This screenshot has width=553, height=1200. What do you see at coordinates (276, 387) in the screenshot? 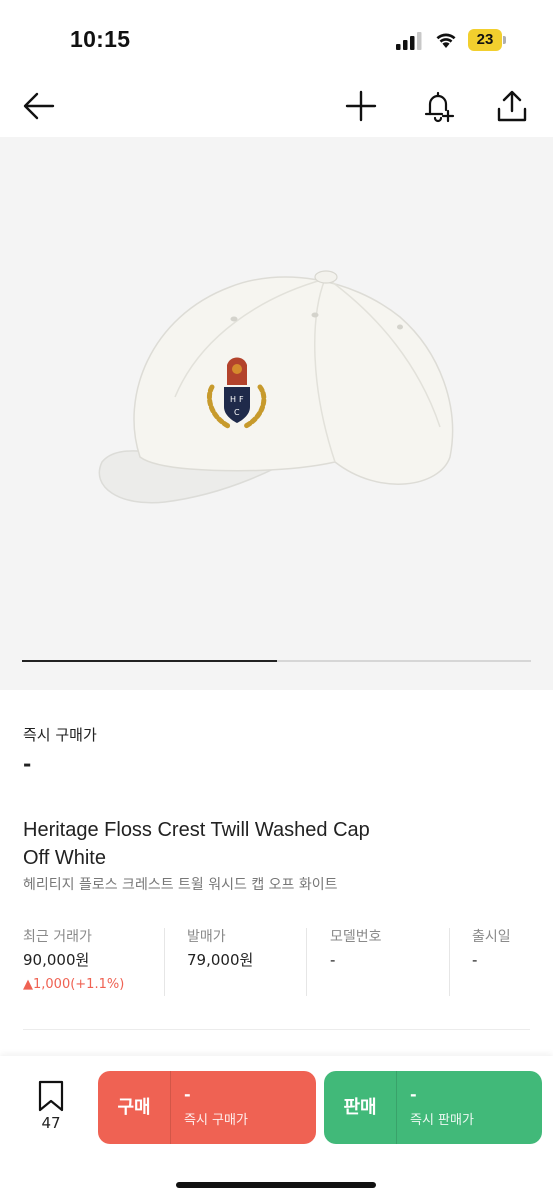
I see `product-image-cap: H F C` at bounding box center [276, 387].